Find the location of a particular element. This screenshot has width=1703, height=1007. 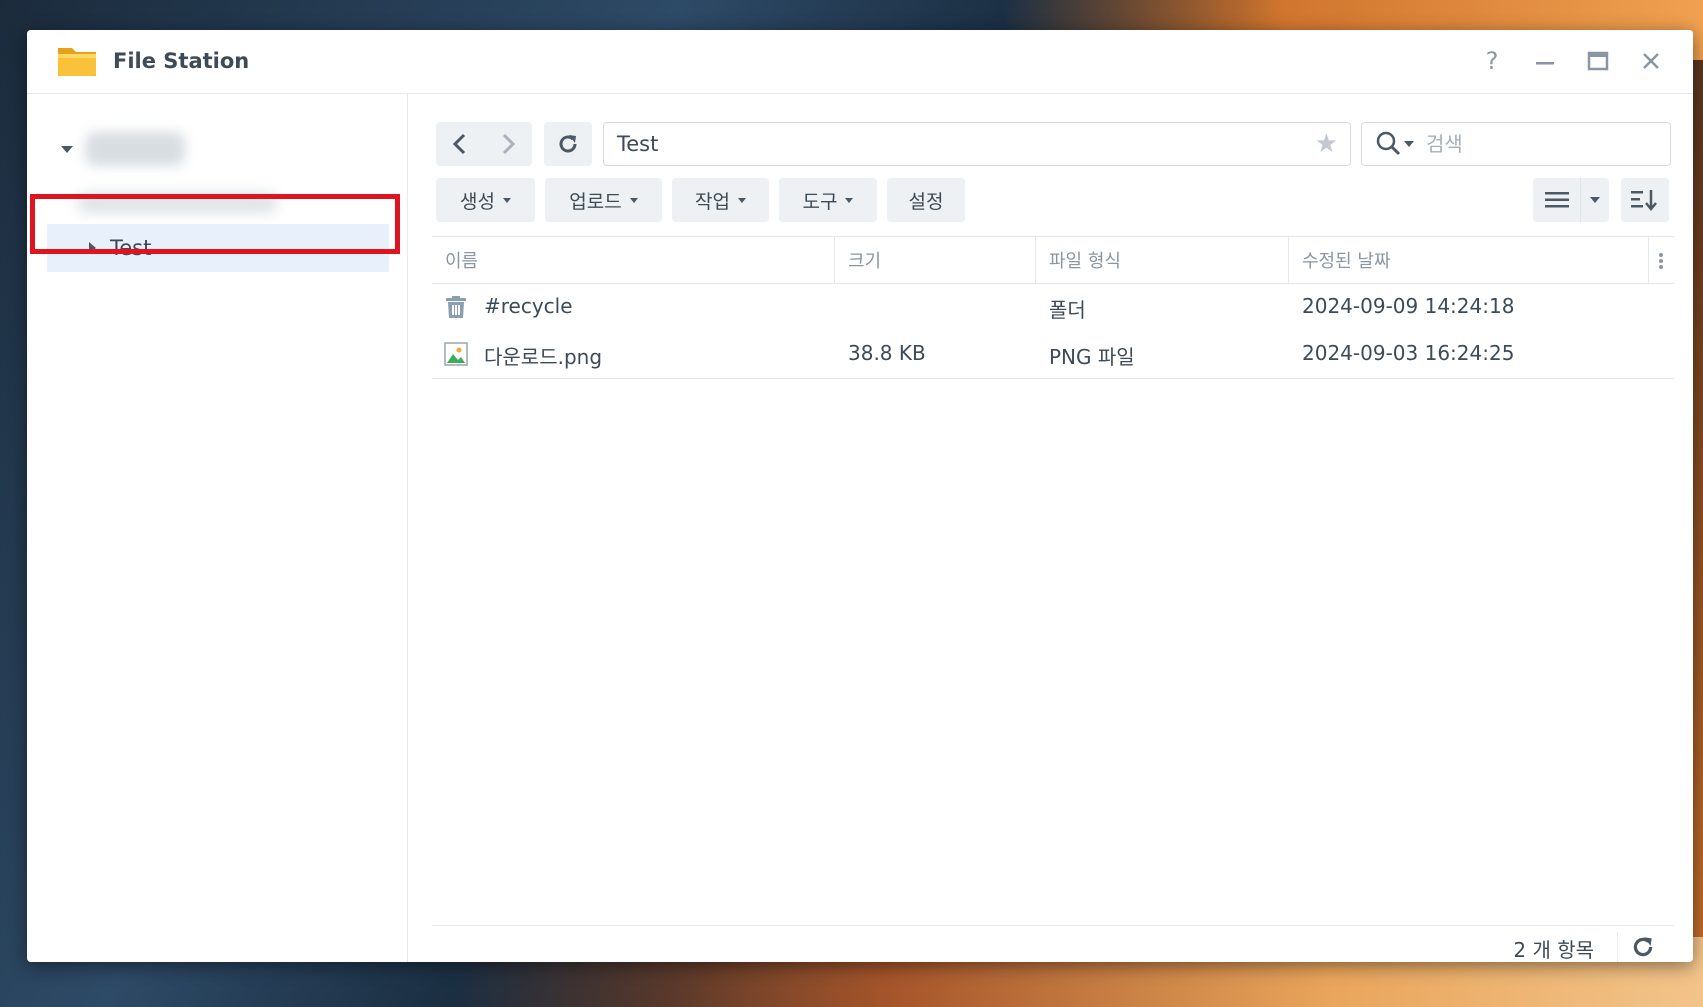

minimize-icon is located at coordinates (1545, 63).